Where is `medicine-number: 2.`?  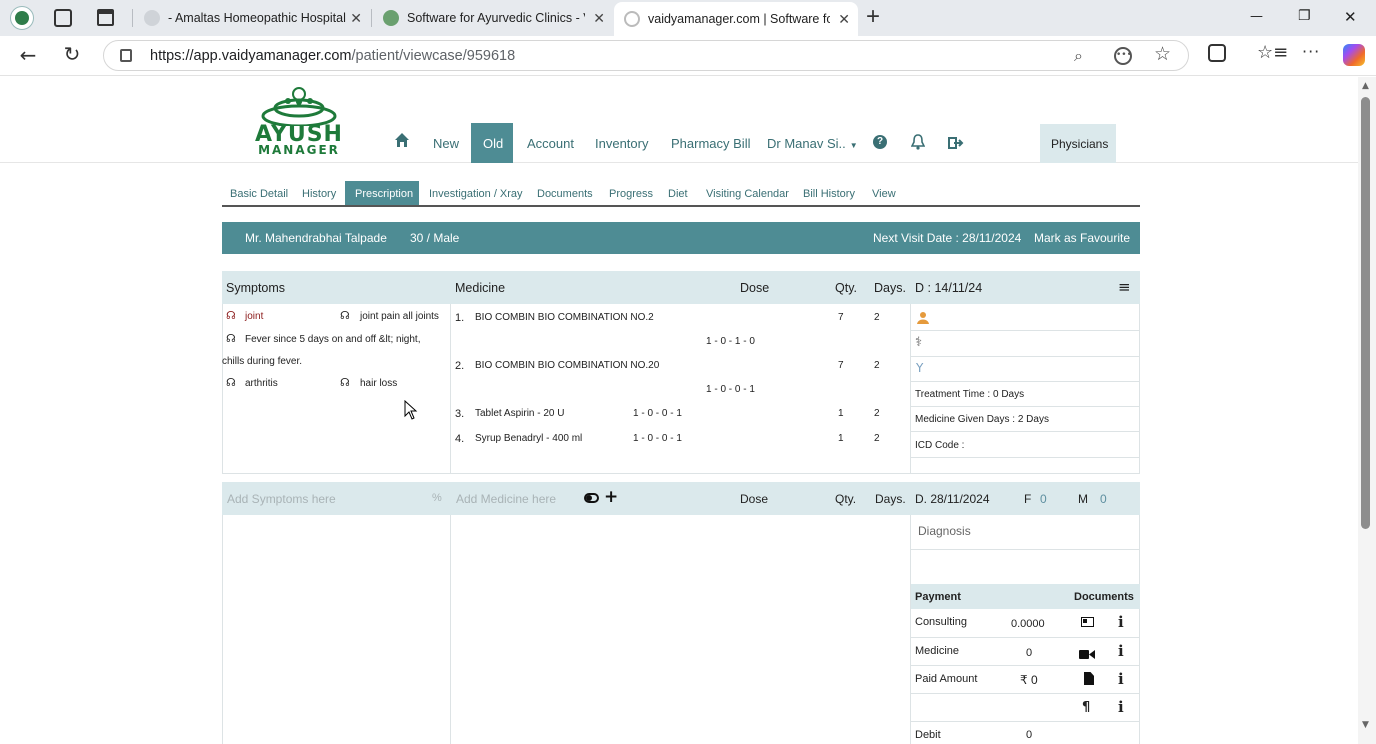
medicine-number: 2. is located at coordinates (460, 366).